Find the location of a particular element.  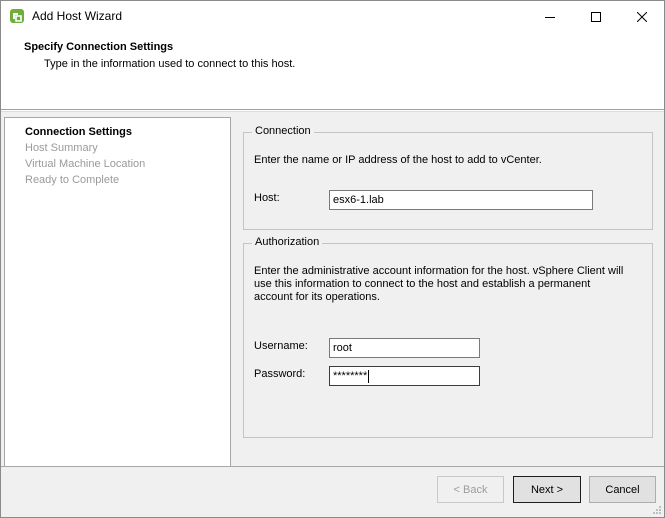

host-input: esx6-1.lab is located at coordinates (461, 200).